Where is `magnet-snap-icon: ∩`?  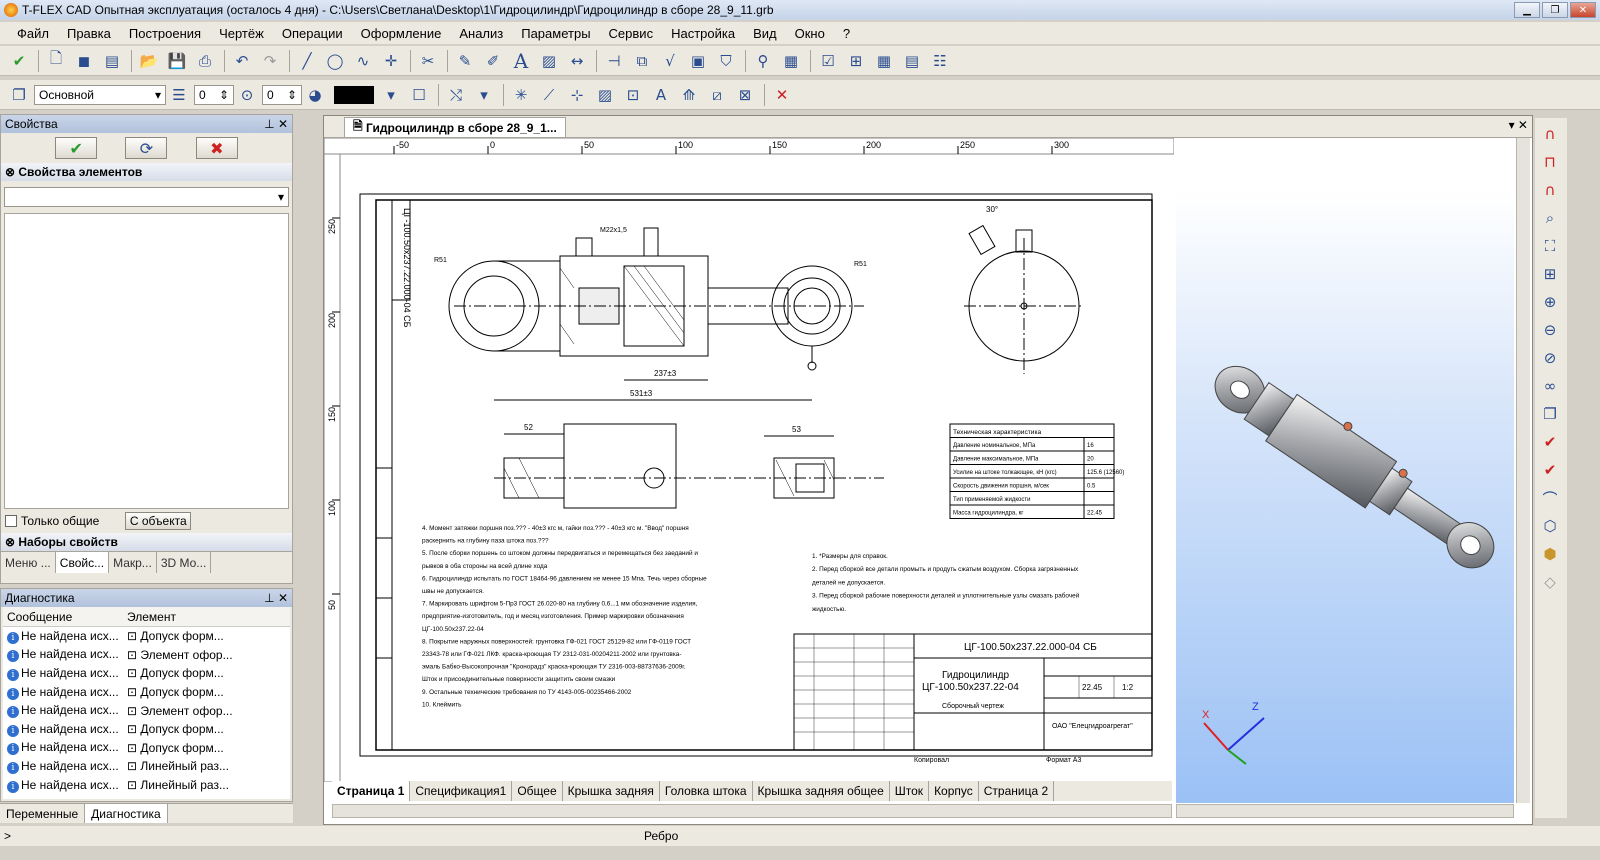
magnet-snap-icon: ∩ is located at coordinates (1550, 190).